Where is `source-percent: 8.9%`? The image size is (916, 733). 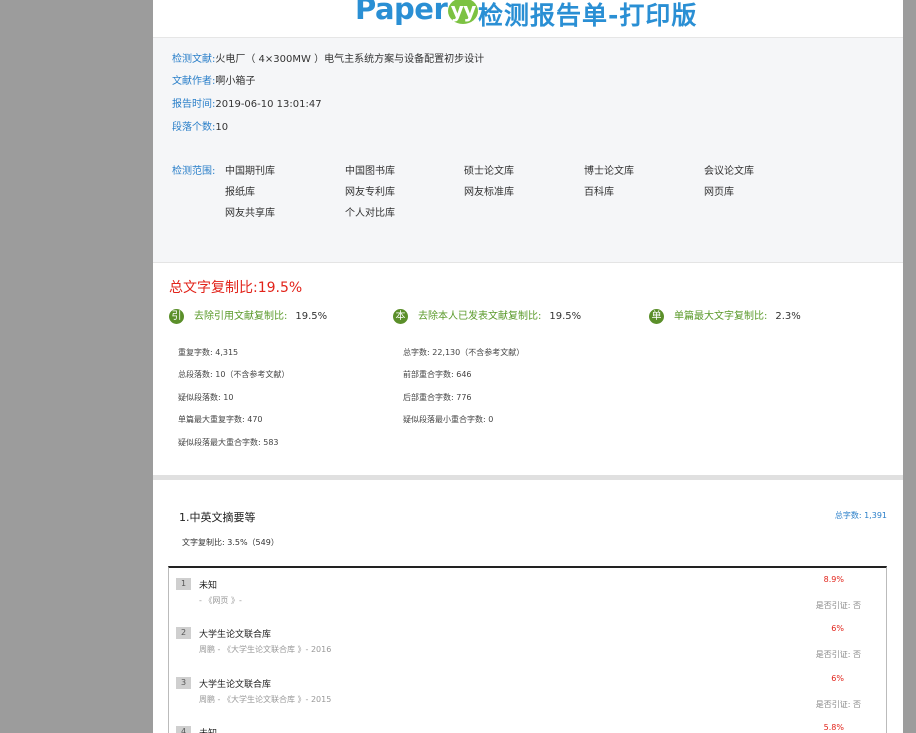 source-percent: 8.9% is located at coordinates (833, 579).